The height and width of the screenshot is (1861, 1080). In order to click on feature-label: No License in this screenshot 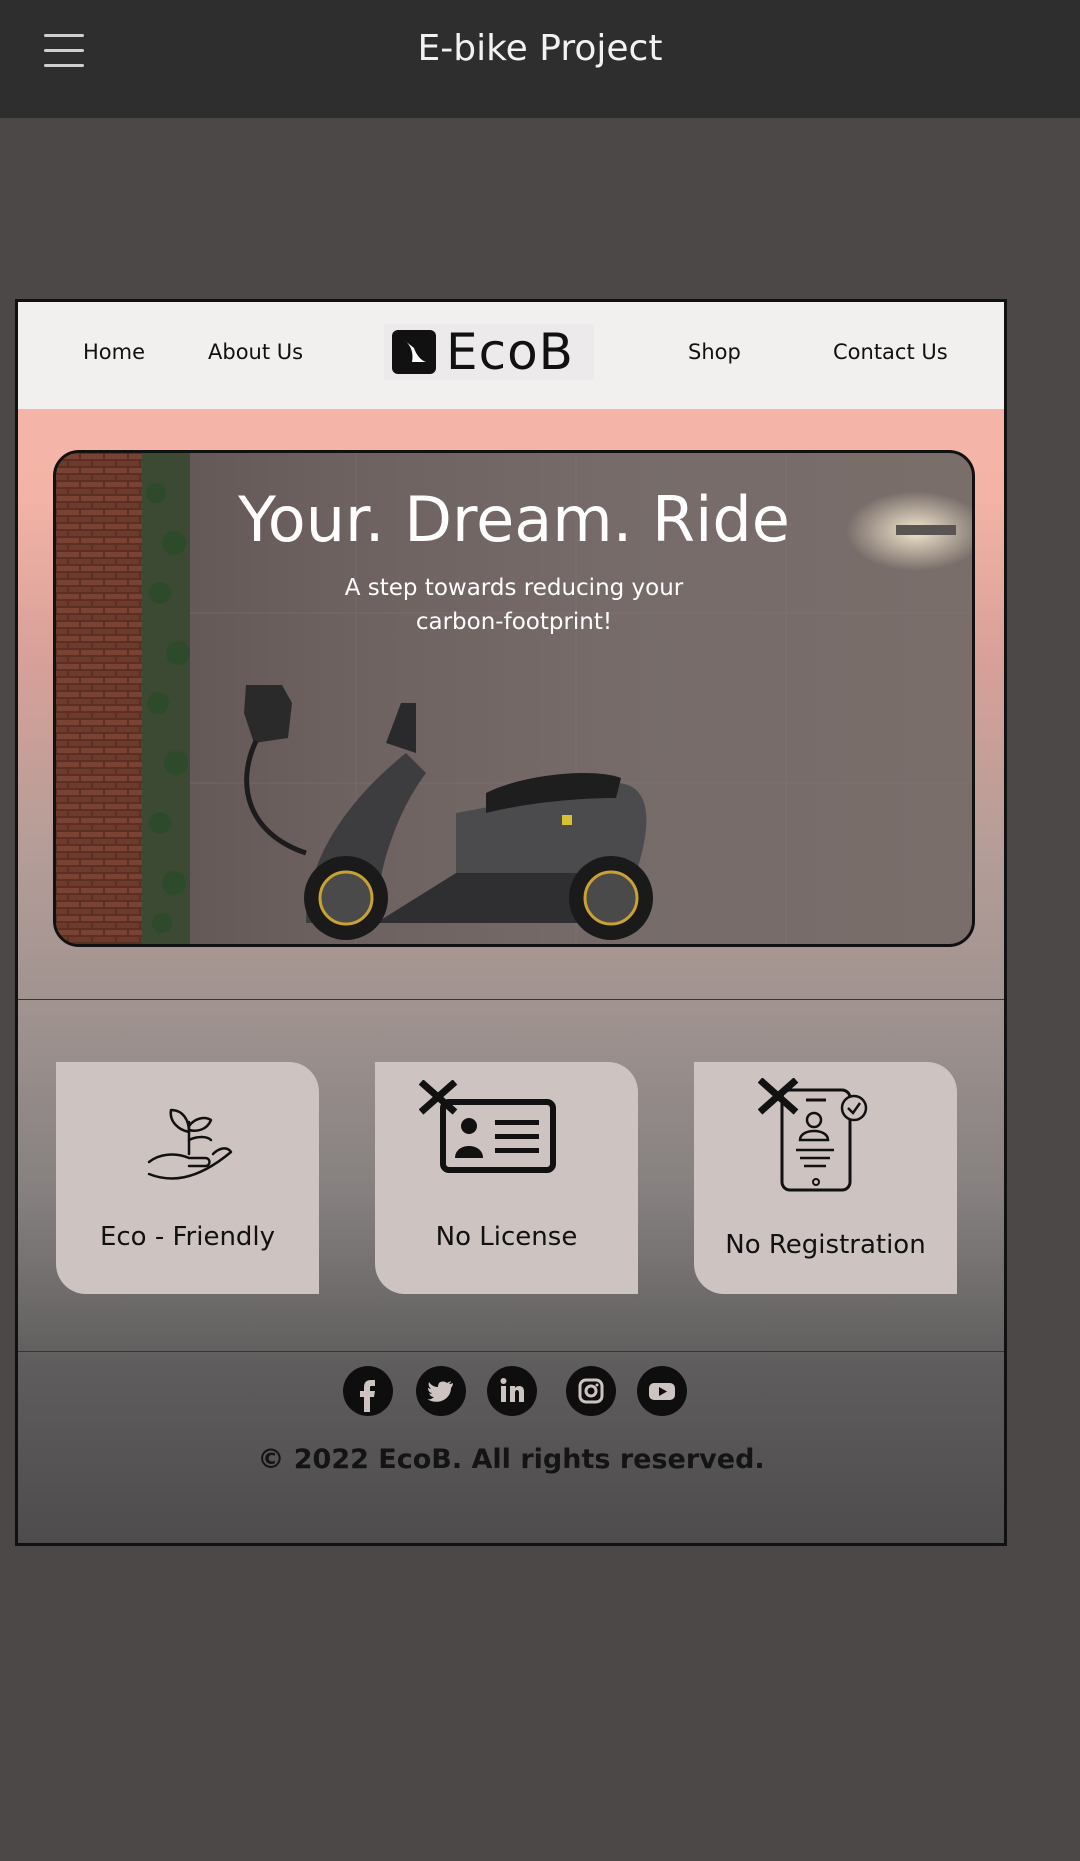, I will do `click(506, 1237)`.